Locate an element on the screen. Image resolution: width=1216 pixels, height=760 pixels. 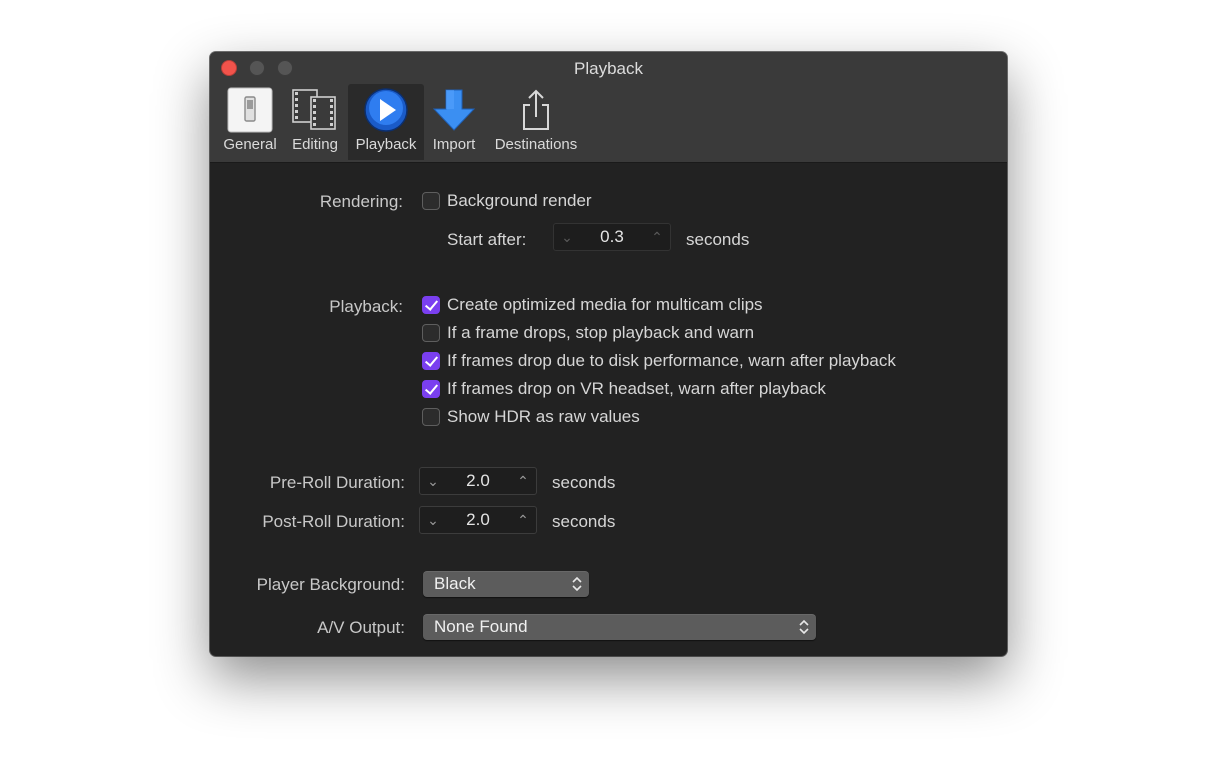
background-render-checkbox is located at coordinates (431, 201).